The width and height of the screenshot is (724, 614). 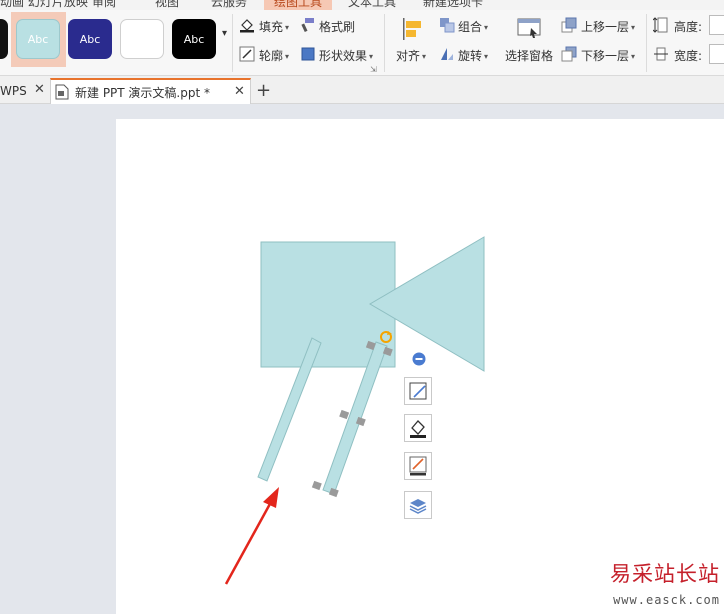 I want to click on fill-button-float, so click(x=418, y=428).